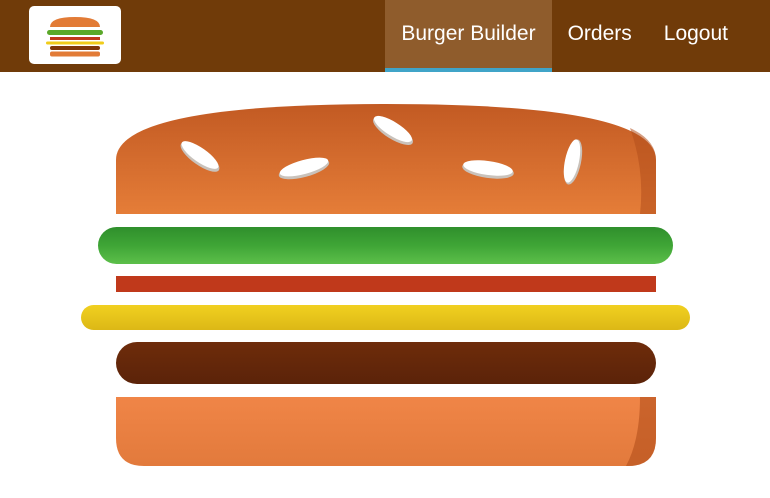 The image size is (770, 498). Describe the element at coordinates (386, 431) in the screenshot. I see `bread-bottom` at that location.